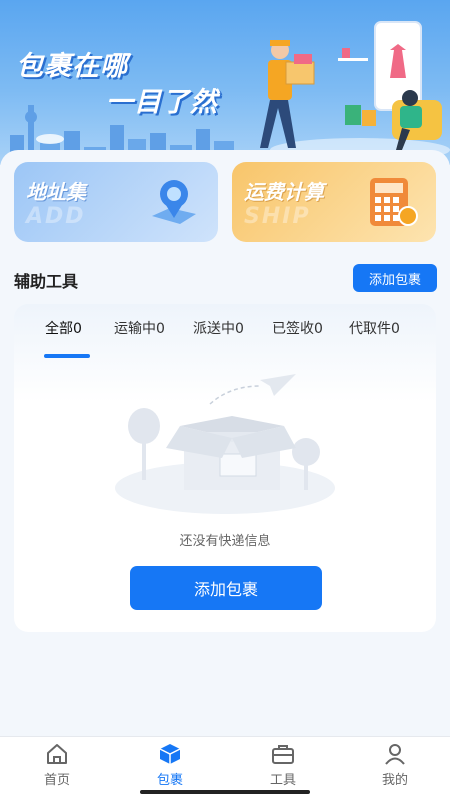 This screenshot has width=450, height=800. I want to click on tab-in-transit: 运输中0, so click(139, 328).